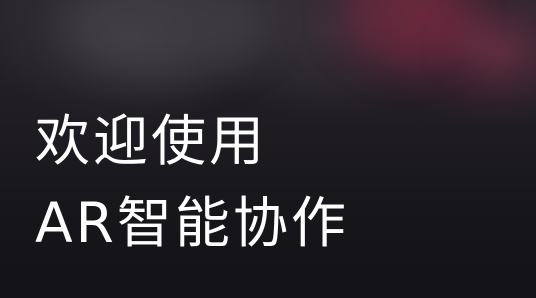 This screenshot has height=298, width=536. Describe the element at coordinates (165, 40) in the screenshot. I see `background-blur` at that location.